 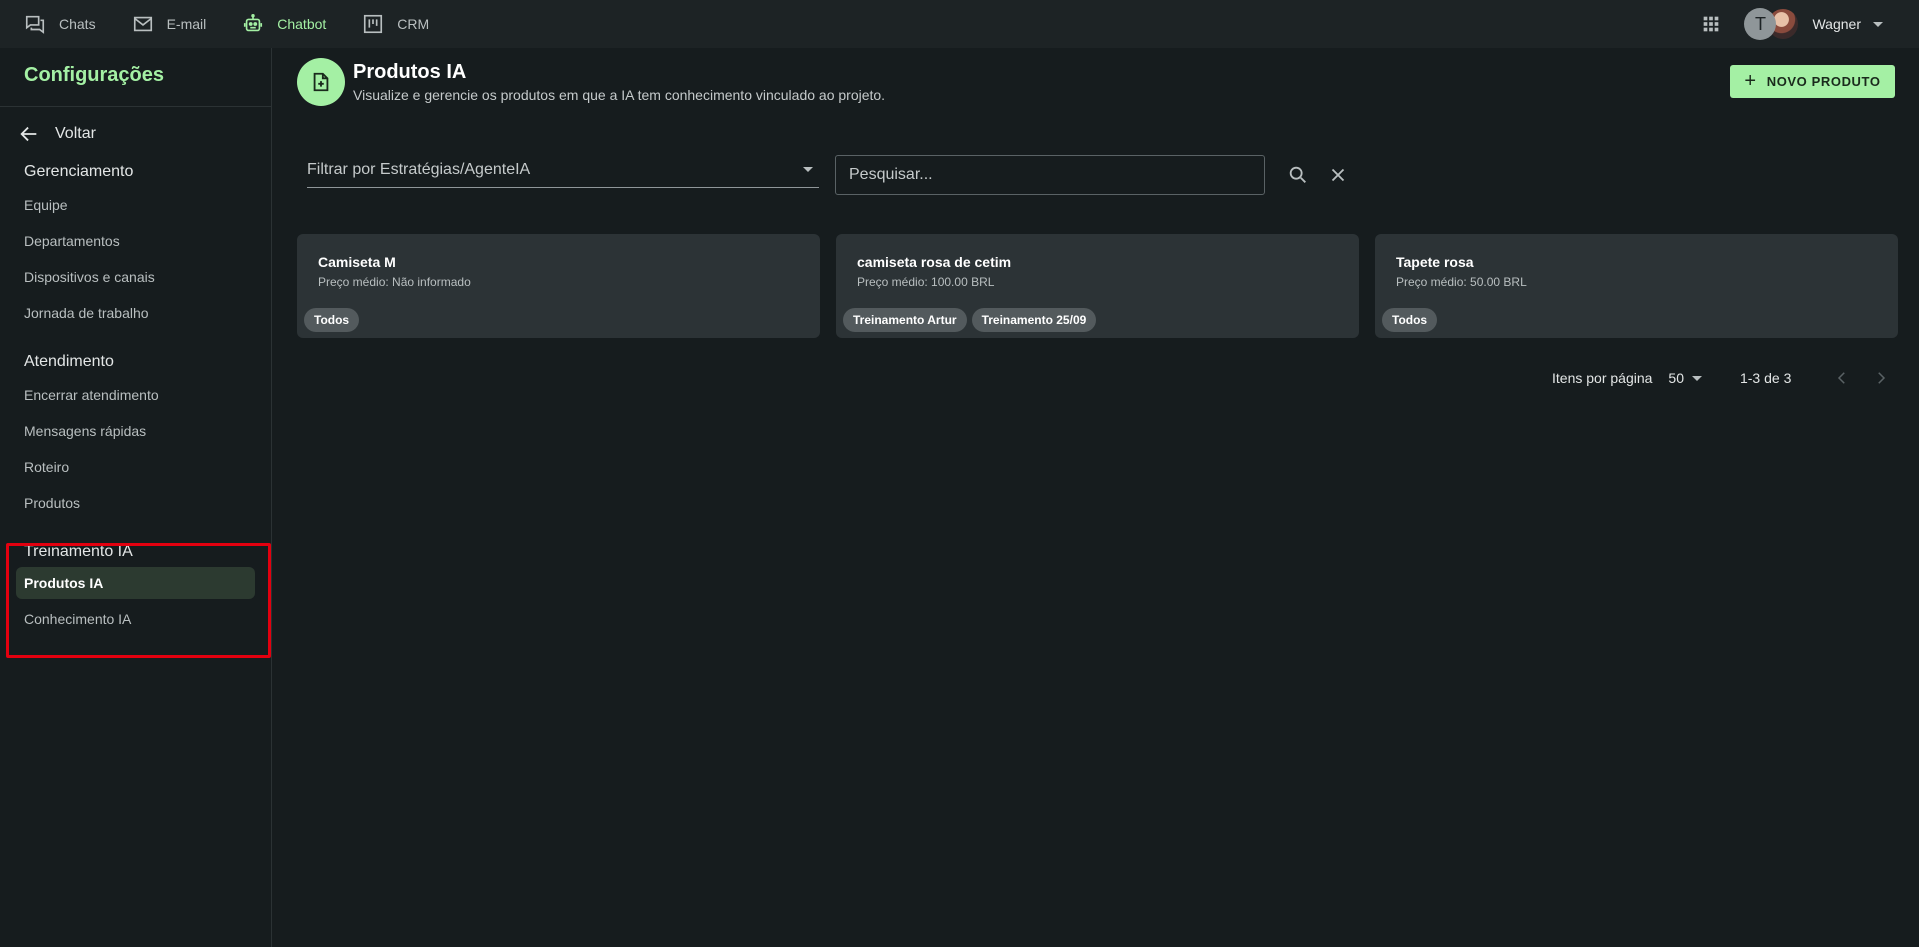 What do you see at coordinates (79, 171) in the screenshot?
I see `section-gerenciamento: Gerenciamento` at bounding box center [79, 171].